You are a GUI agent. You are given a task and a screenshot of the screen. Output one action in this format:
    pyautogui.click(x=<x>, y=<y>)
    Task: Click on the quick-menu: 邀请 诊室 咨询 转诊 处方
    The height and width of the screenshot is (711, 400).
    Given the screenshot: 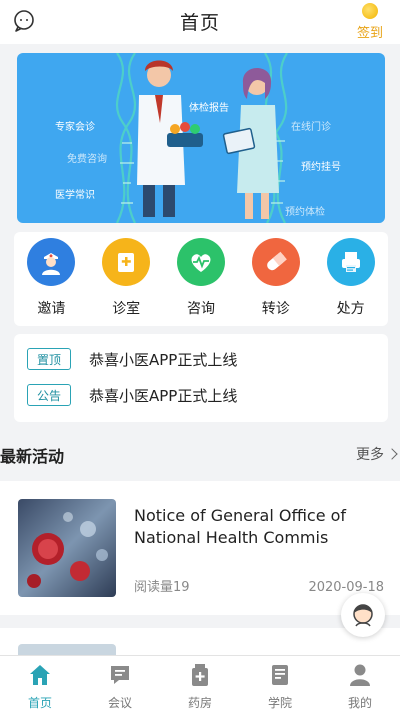 What is the action you would take?
    pyautogui.click(x=201, y=279)
    